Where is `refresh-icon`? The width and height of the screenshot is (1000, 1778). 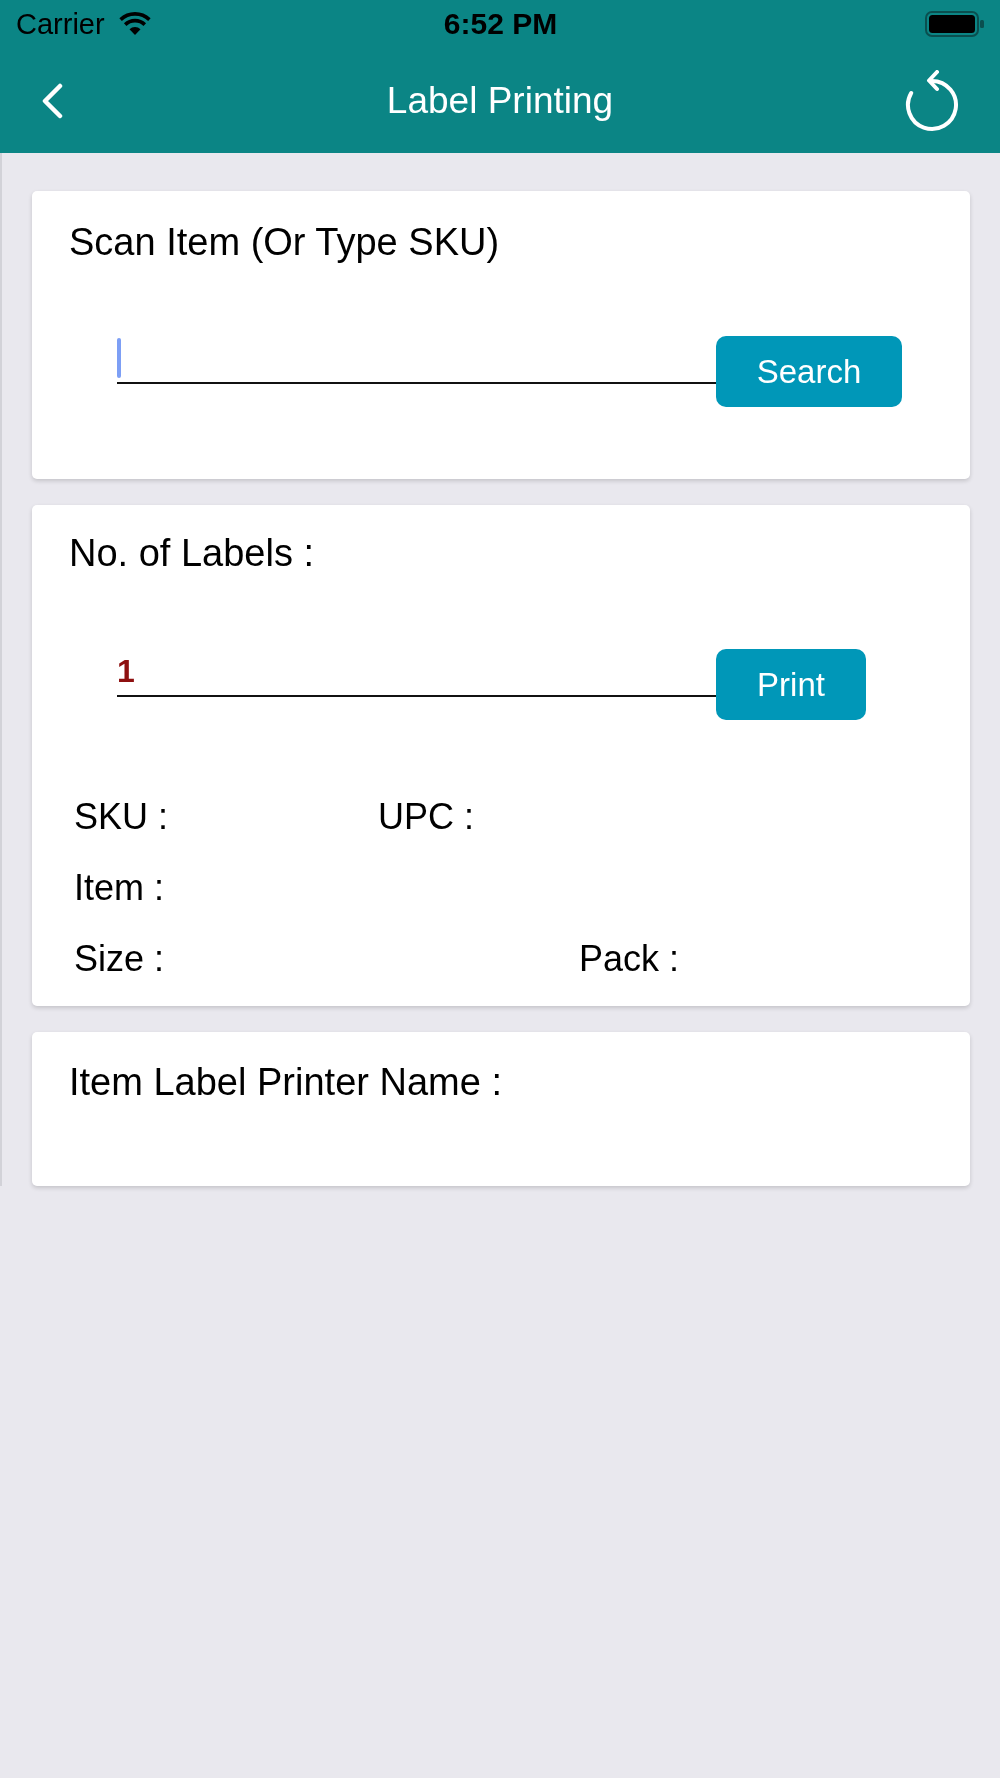
refresh-icon is located at coordinates (932, 100).